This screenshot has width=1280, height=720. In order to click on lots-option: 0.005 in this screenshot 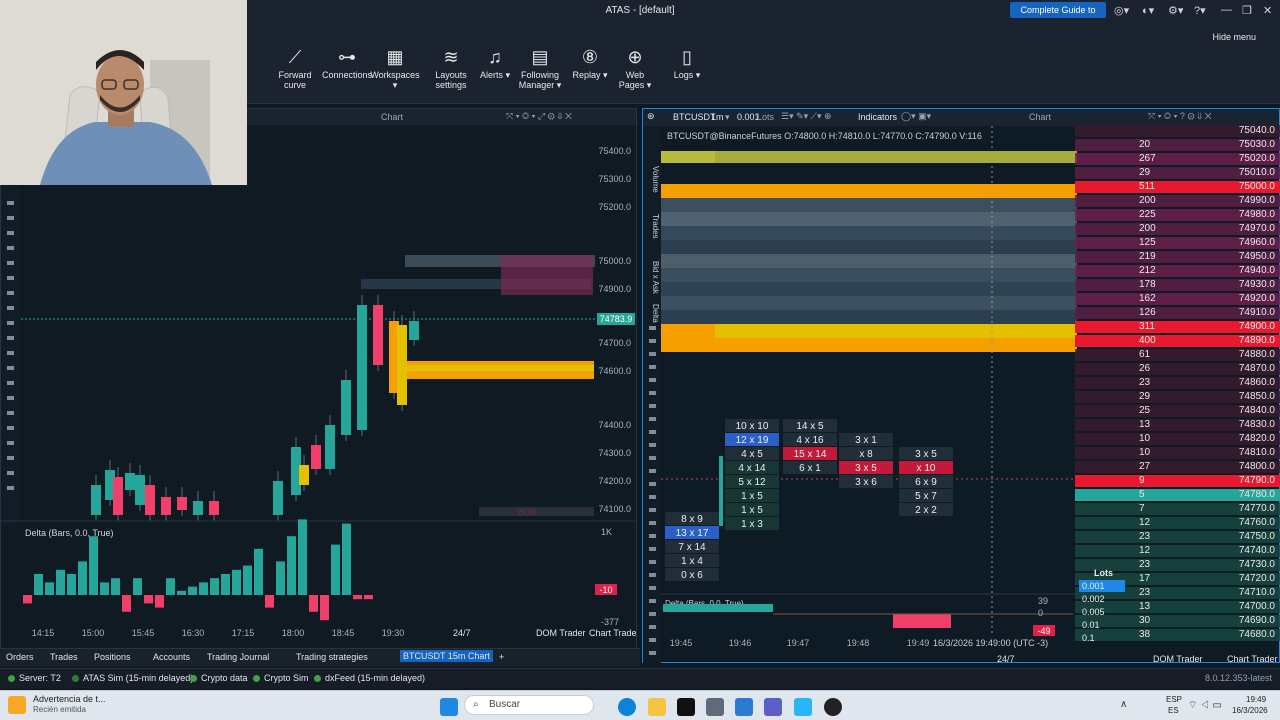, I will do `click(1102, 612)`.